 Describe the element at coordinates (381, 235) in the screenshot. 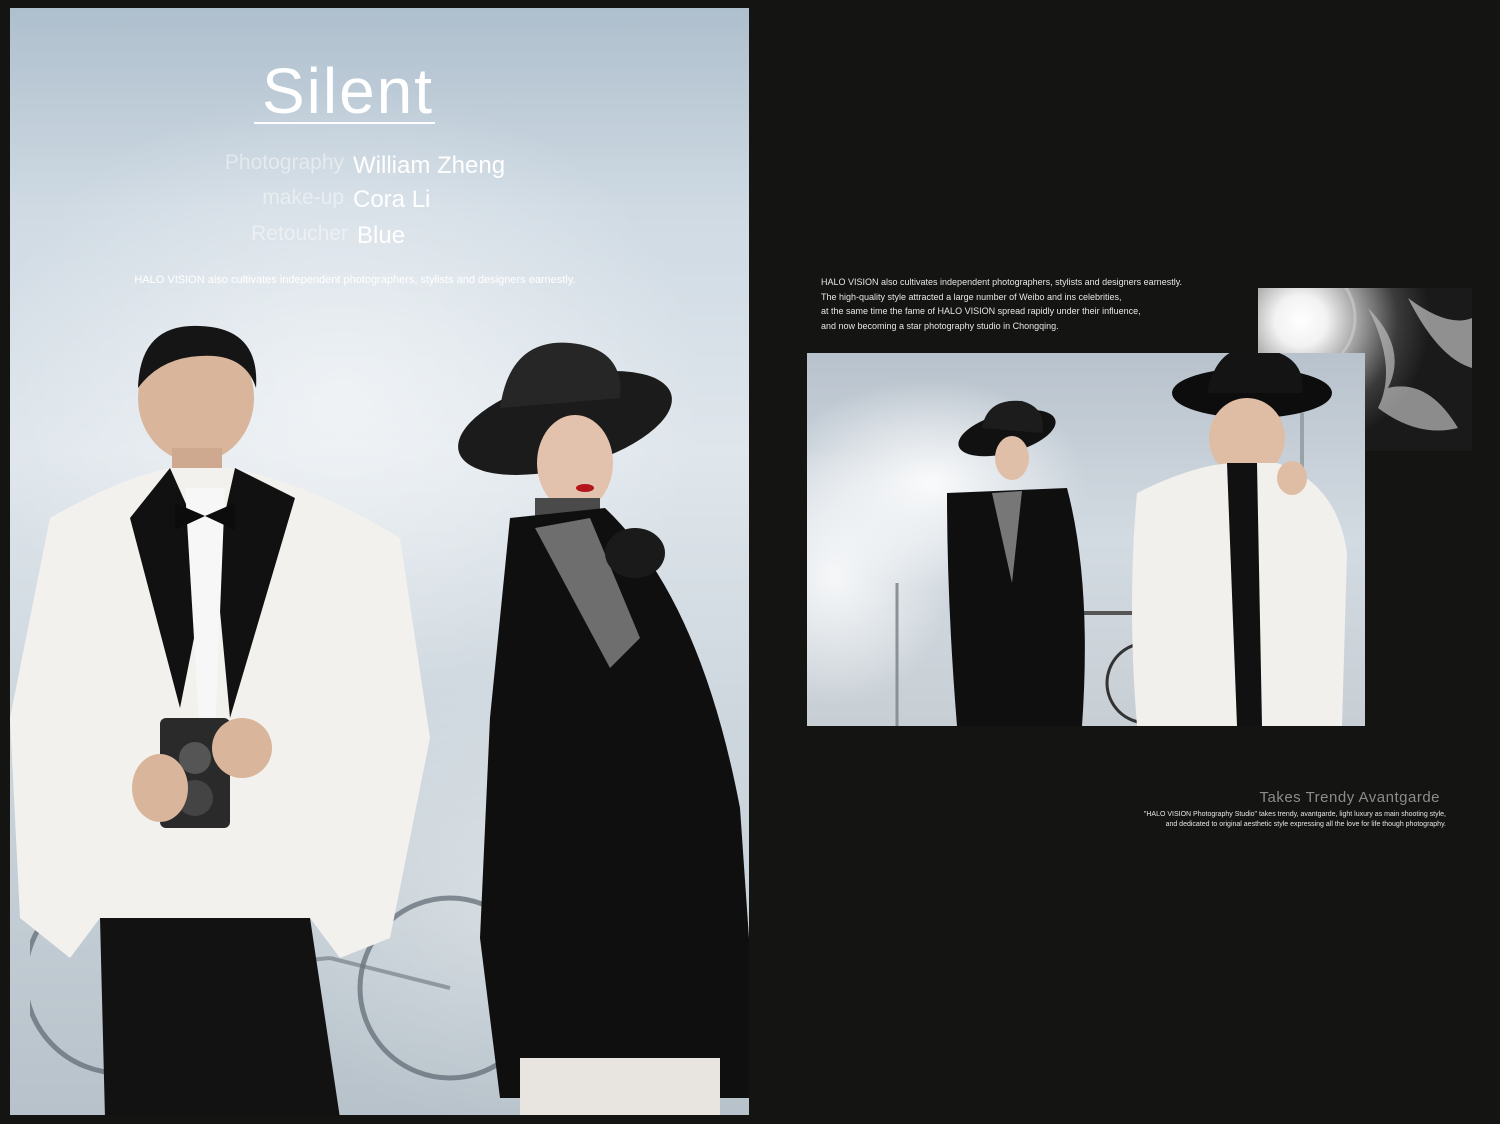

I see `credit-name-retoucher: Blue` at that location.